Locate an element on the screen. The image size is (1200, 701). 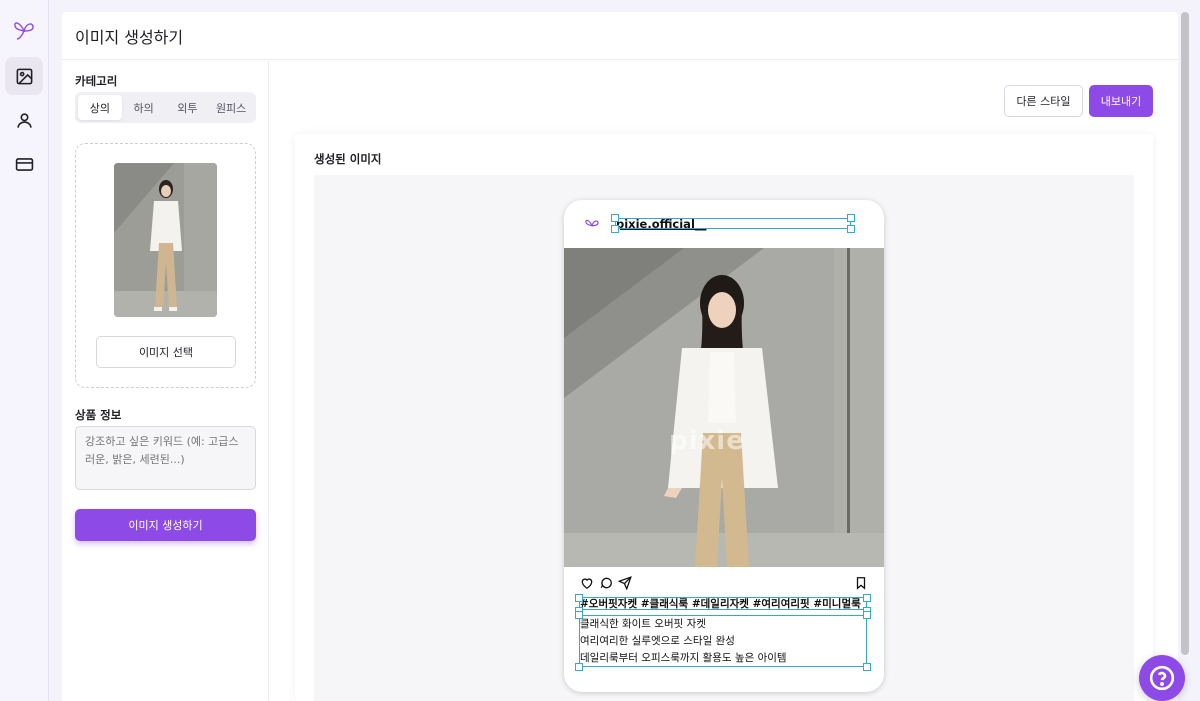
handle-selection-box is located at coordinates (733, 223).